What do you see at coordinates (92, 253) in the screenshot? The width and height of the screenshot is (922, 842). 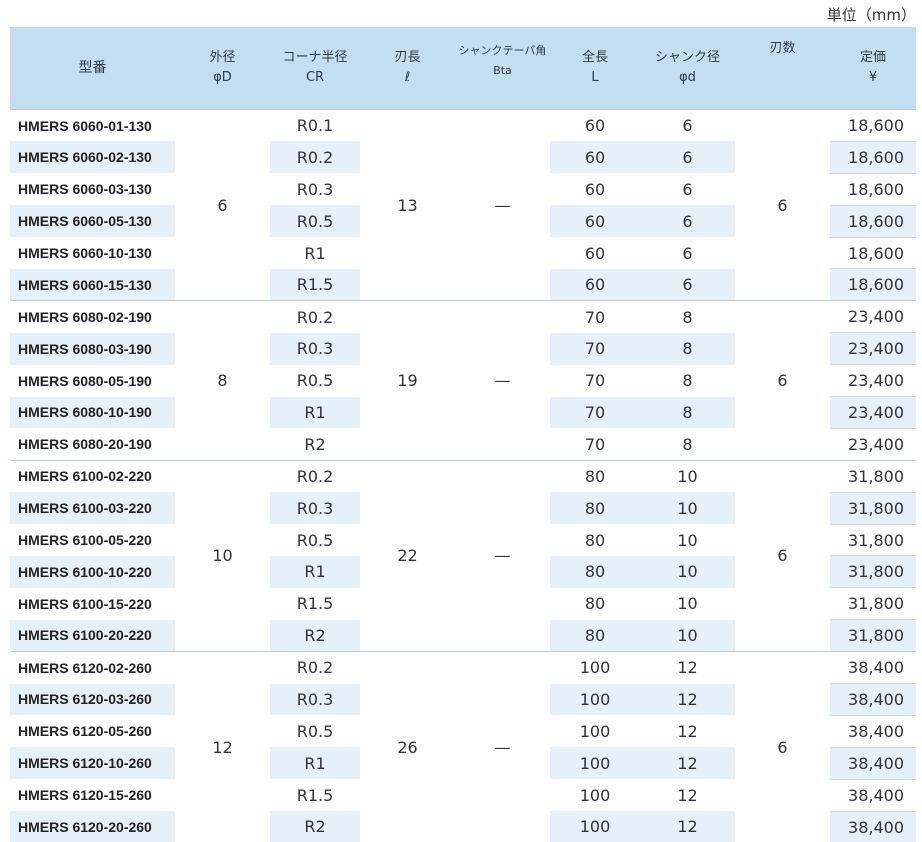 I see `model-cell: HMERS 6060-10-130` at bounding box center [92, 253].